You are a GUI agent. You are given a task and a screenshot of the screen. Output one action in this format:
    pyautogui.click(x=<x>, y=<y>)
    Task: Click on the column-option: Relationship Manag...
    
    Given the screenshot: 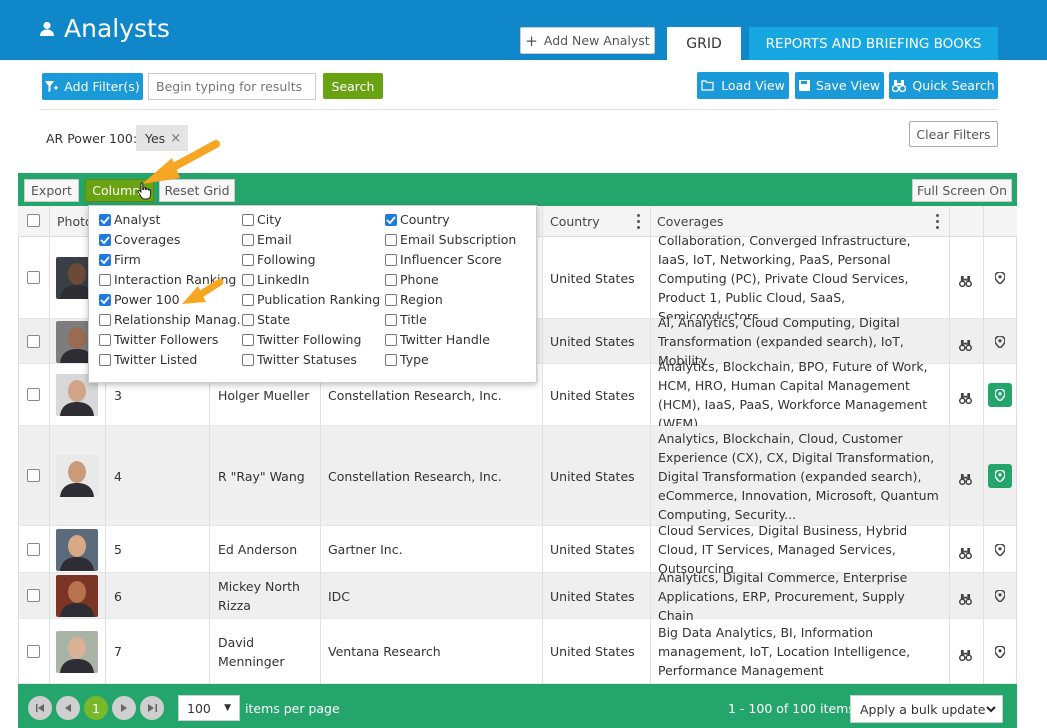 What is the action you would take?
    pyautogui.click(x=174, y=319)
    